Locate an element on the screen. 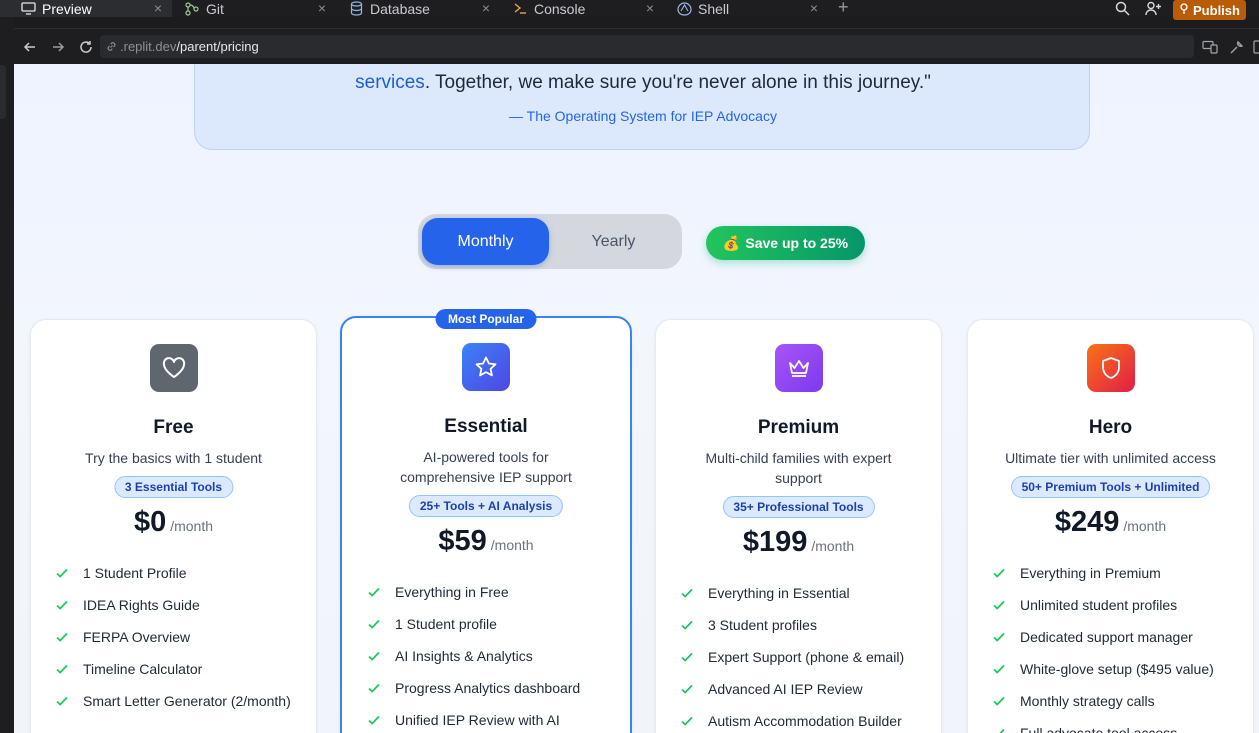 The height and width of the screenshot is (733, 1259). tab-preview: Preview × is located at coordinates (86, 8).